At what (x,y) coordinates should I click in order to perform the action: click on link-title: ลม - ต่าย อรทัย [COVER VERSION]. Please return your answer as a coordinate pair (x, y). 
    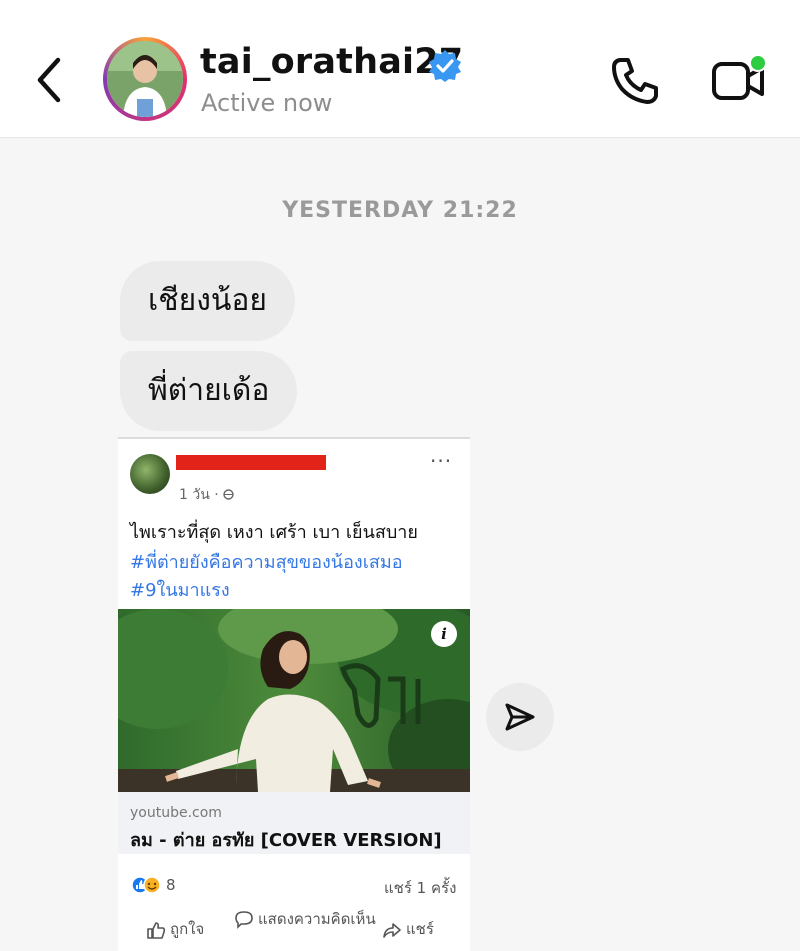
    Looking at the image, I should click on (286, 839).